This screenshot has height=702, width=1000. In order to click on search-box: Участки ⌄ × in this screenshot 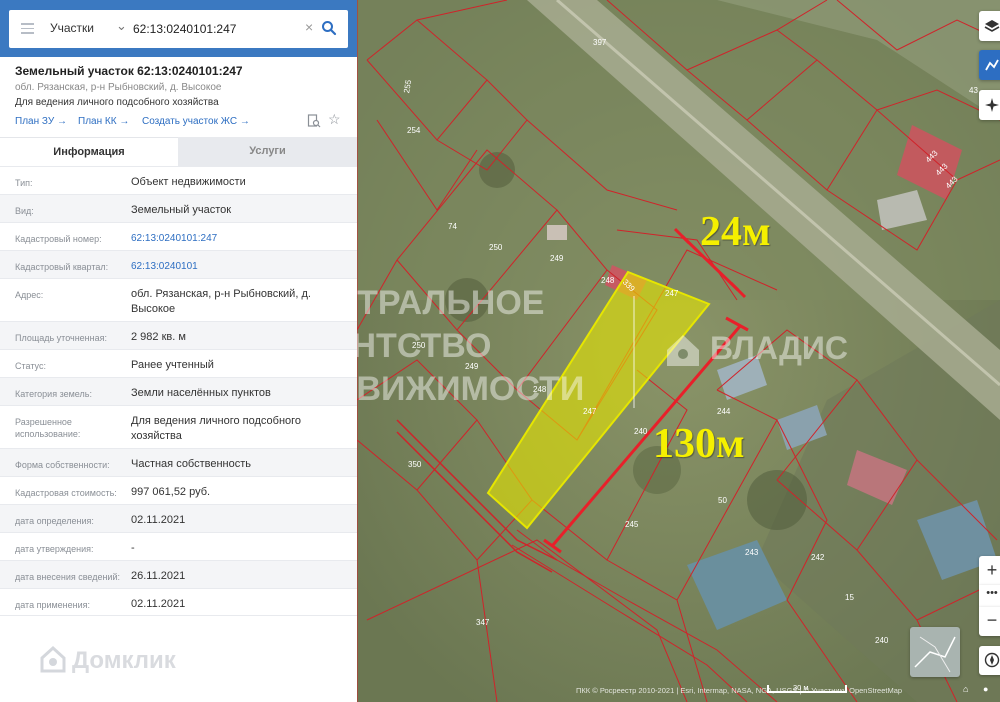, I will do `click(178, 29)`.